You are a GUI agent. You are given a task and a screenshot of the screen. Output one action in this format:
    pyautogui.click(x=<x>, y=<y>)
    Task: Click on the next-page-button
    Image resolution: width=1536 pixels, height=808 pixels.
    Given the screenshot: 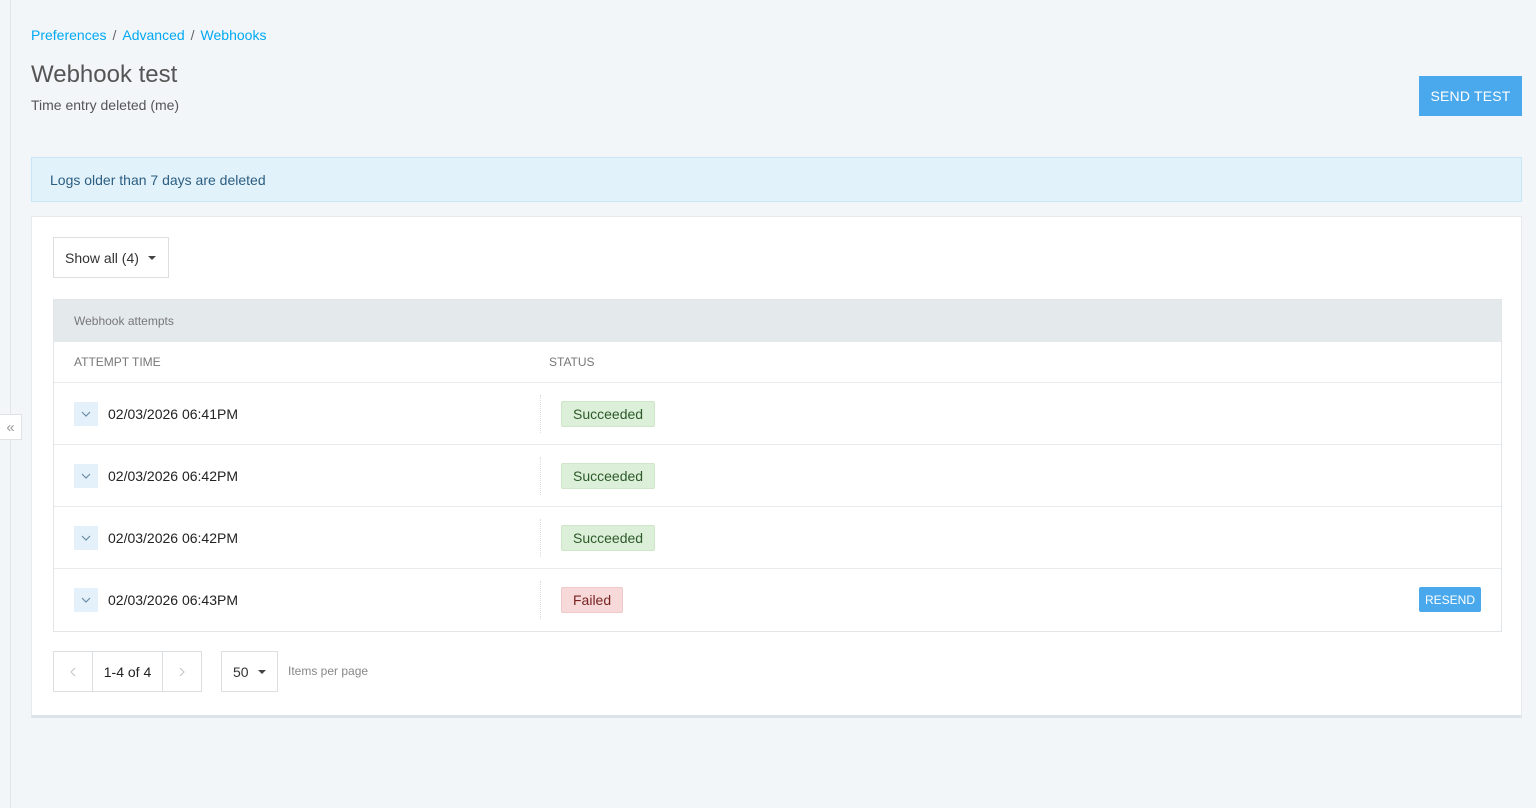 What is the action you would take?
    pyautogui.click(x=182, y=671)
    